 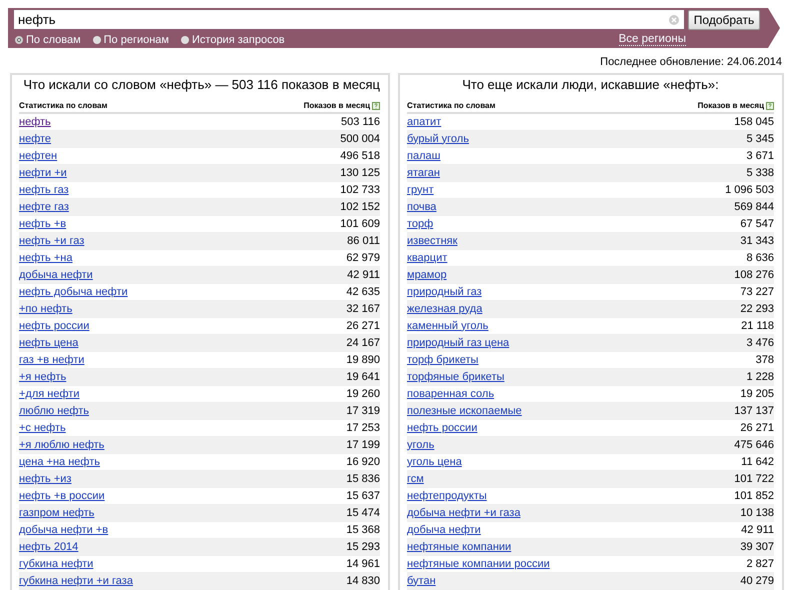 I want to click on keyword-link: нефтен, so click(x=38, y=156).